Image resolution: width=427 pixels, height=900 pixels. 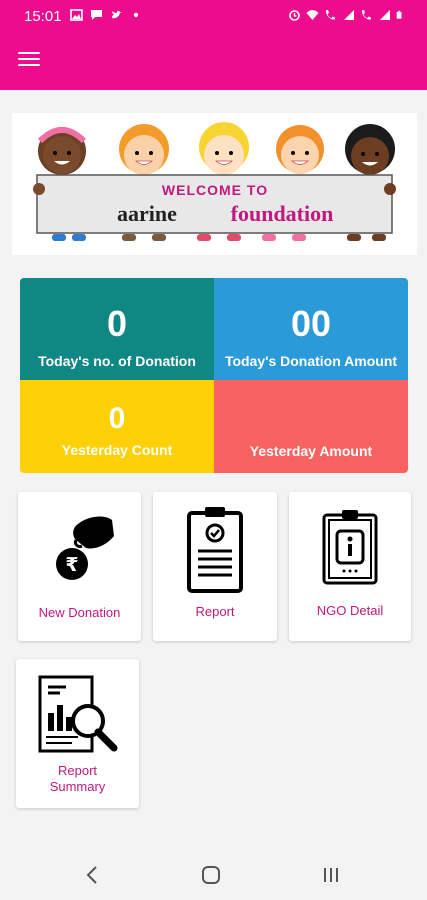 I want to click on tile-label-line2: Summary, so click(x=77, y=786).